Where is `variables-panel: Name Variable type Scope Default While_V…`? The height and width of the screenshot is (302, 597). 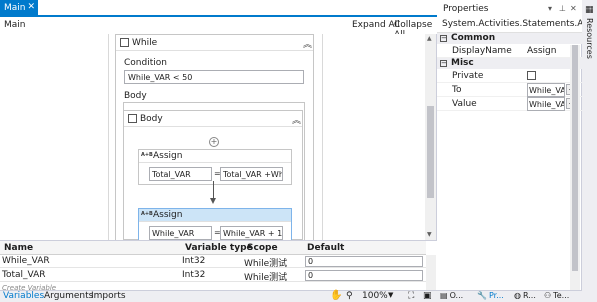
variables-panel: Name Variable type Scope Default While_V… is located at coordinates (218, 266).